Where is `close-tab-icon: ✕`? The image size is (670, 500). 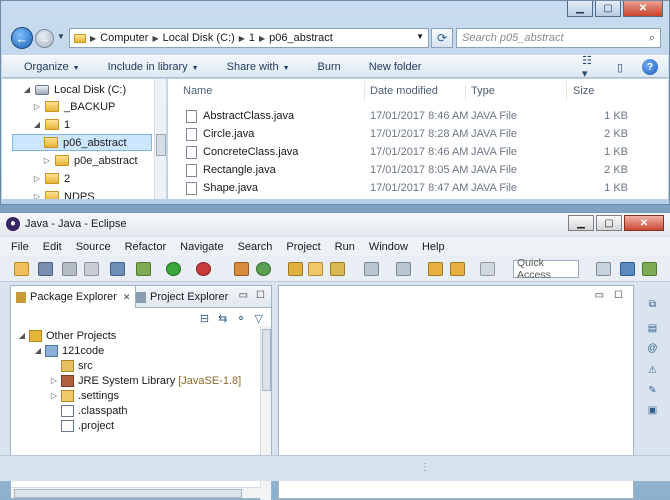 close-tab-icon: ✕ is located at coordinates (127, 297).